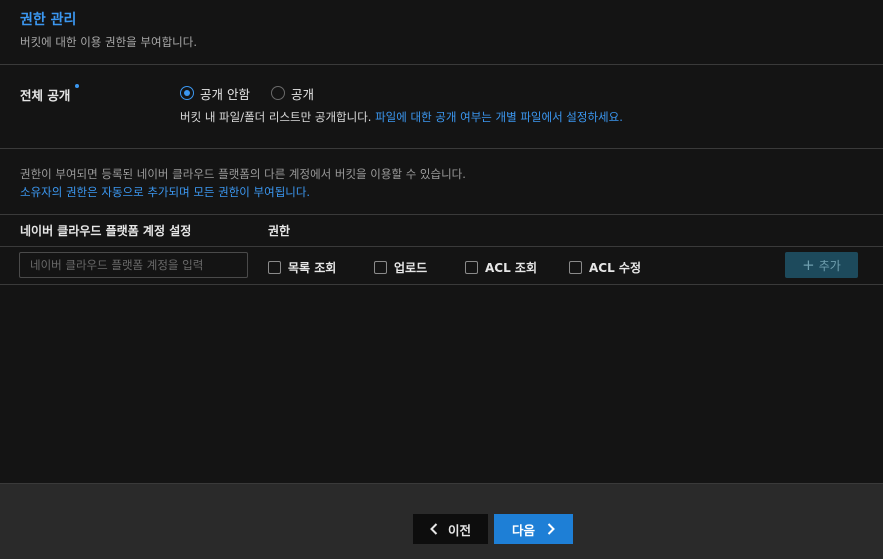 Image resolution: width=883 pixels, height=559 pixels. Describe the element at coordinates (48, 20) in the screenshot. I see `section-title: 권한 관리` at that location.